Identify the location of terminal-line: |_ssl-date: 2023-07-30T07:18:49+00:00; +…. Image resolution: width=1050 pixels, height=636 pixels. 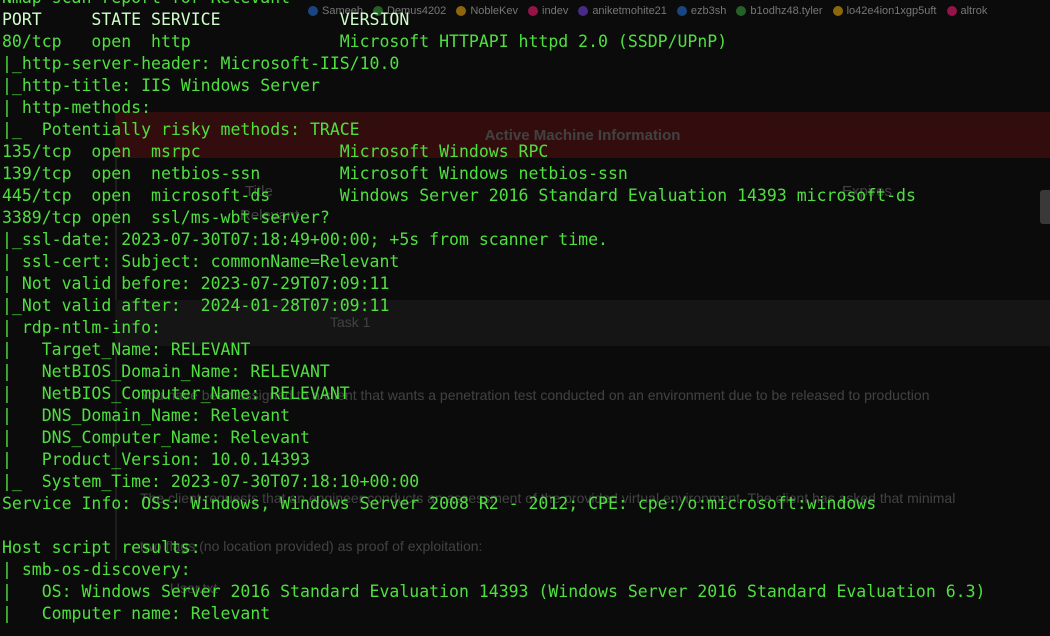
(305, 239).